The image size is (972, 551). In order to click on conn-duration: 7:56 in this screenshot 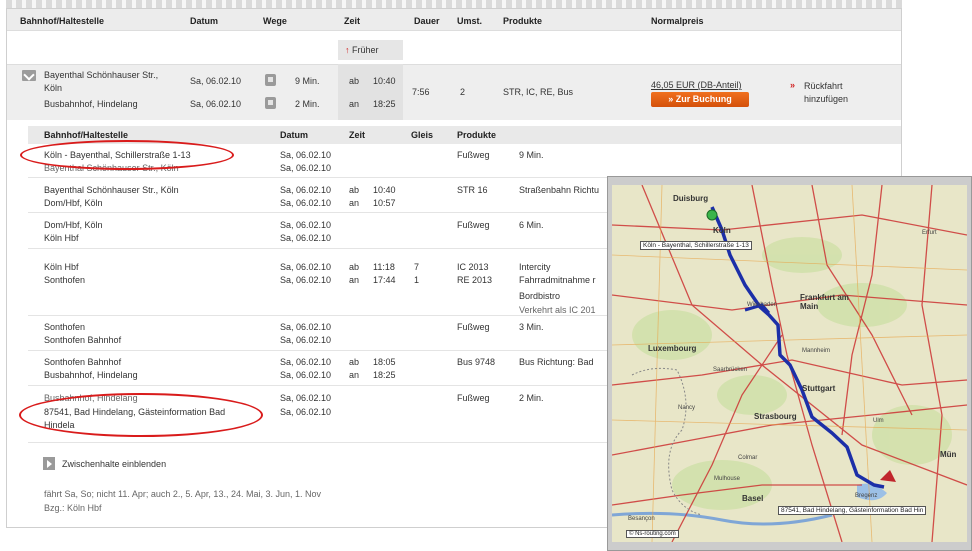, I will do `click(421, 92)`.